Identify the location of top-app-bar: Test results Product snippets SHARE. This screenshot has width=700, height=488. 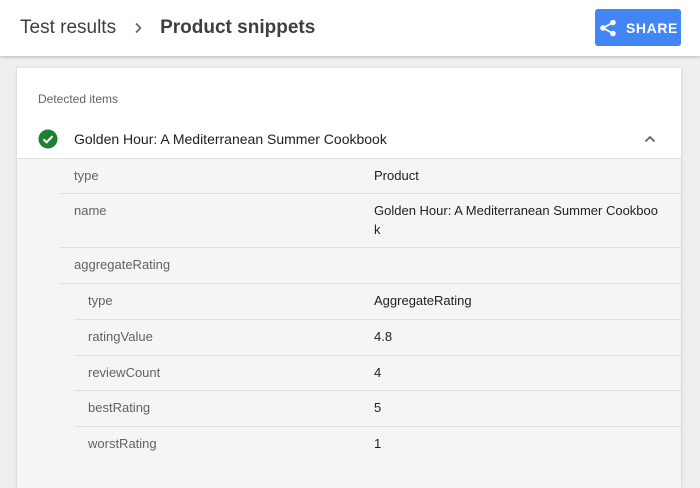
(350, 28).